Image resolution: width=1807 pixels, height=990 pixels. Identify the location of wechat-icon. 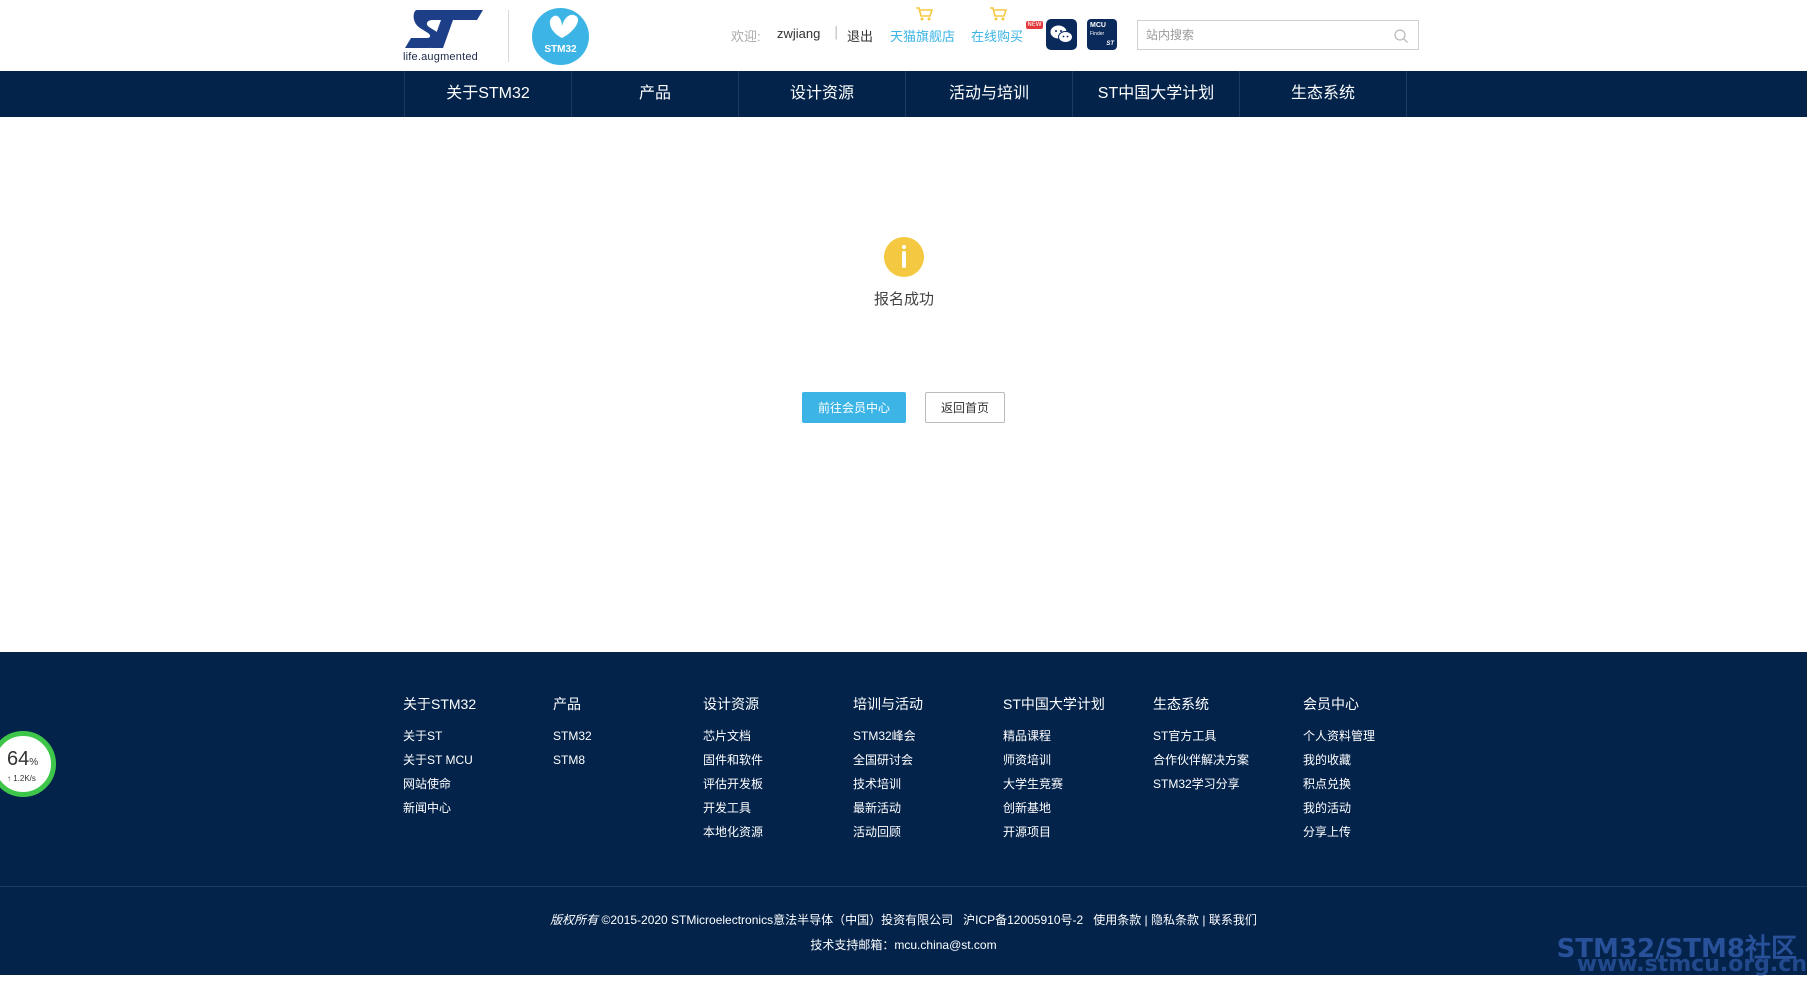
(1061, 34).